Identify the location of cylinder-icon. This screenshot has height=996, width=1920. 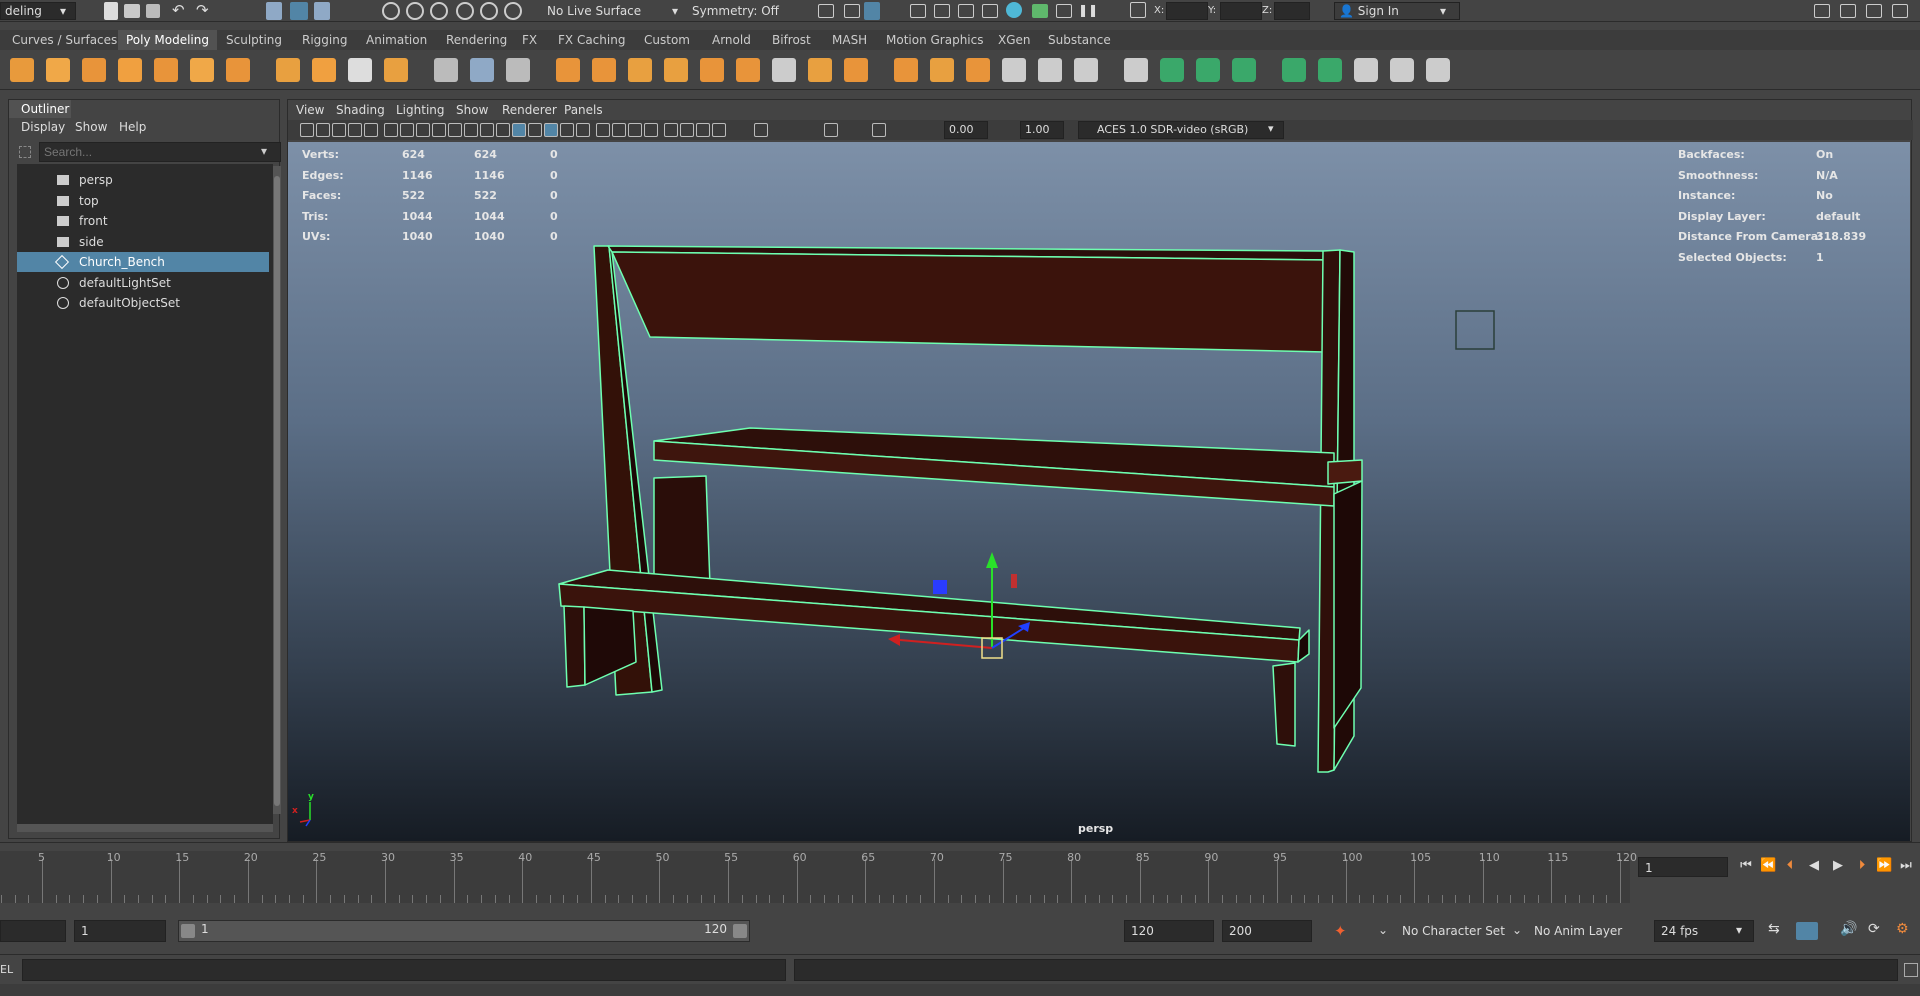
(94, 70).